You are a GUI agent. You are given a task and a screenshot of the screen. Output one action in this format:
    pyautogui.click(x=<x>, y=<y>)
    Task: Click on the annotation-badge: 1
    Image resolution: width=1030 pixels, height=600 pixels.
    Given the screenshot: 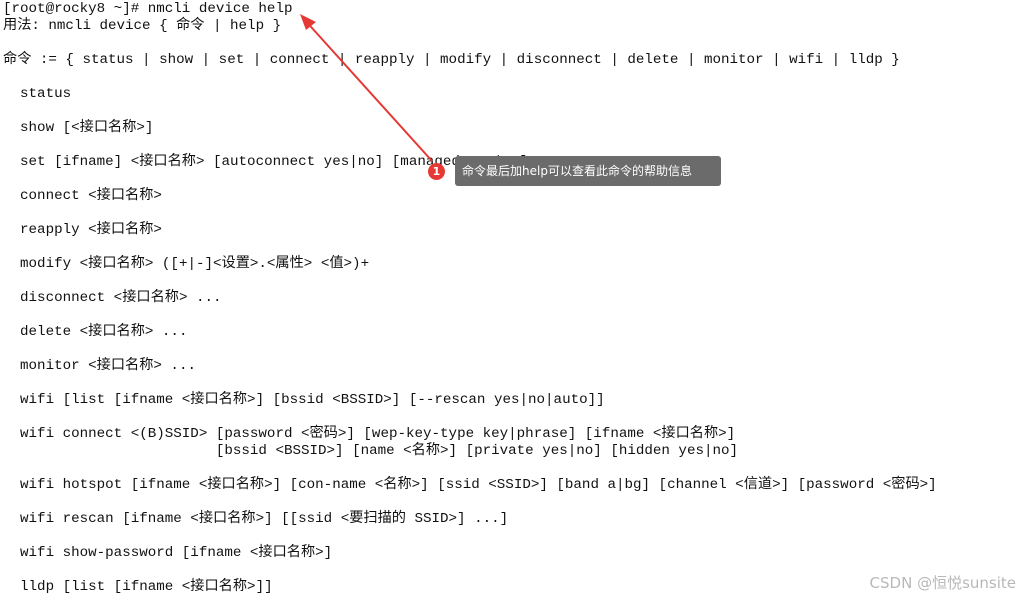 What is the action you would take?
    pyautogui.click(x=436, y=171)
    